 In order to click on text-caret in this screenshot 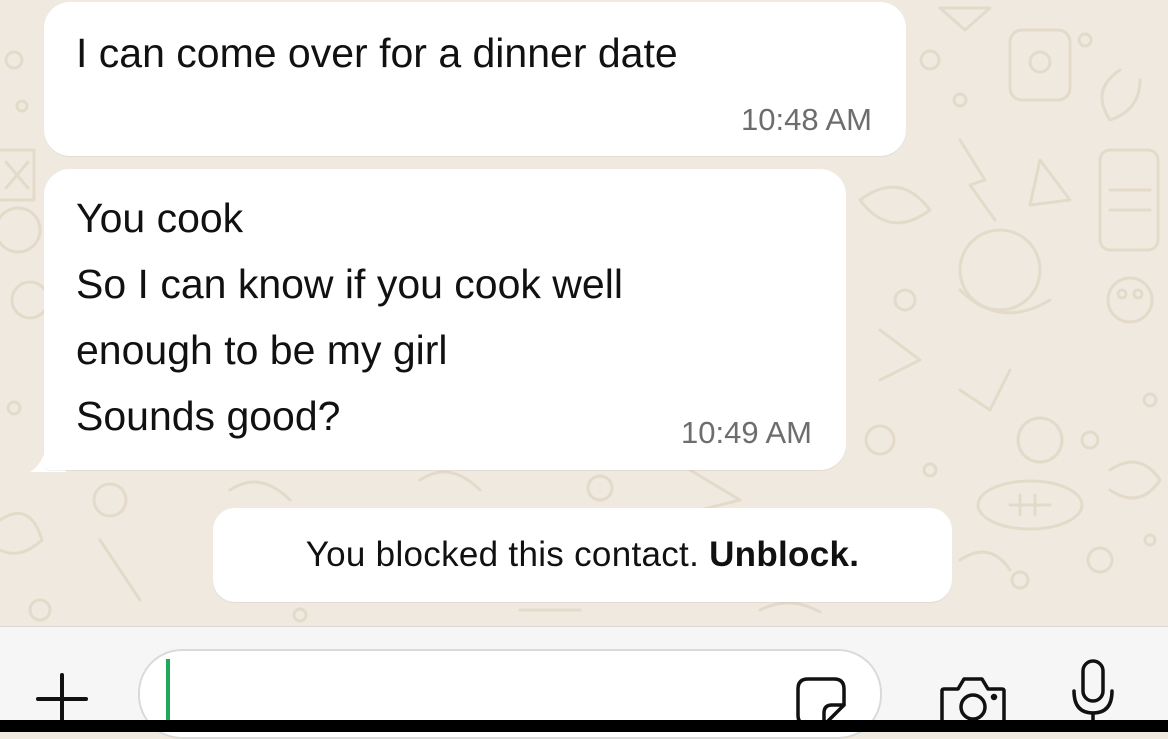, I will do `click(168, 692)`.